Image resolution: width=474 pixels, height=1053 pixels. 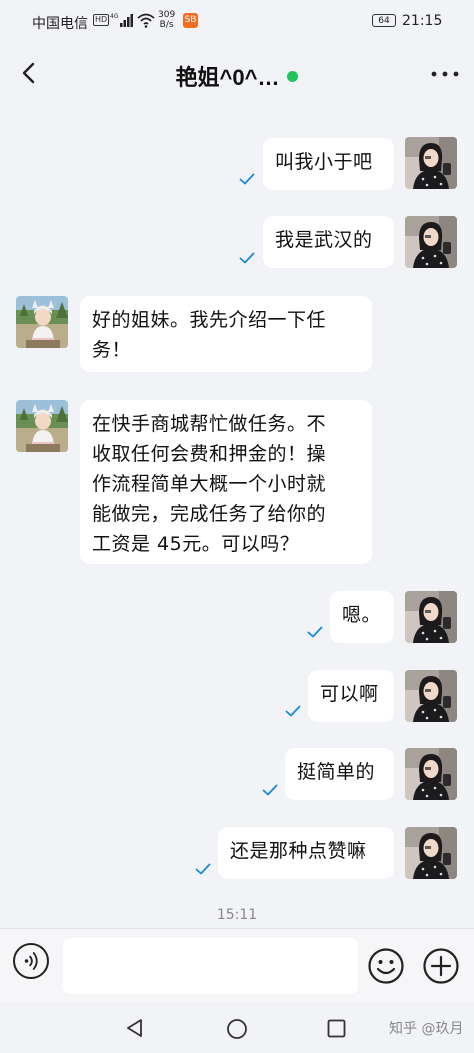 I want to click on message-text-line: 在快手商城帮忙做任务。不, so click(x=209, y=424).